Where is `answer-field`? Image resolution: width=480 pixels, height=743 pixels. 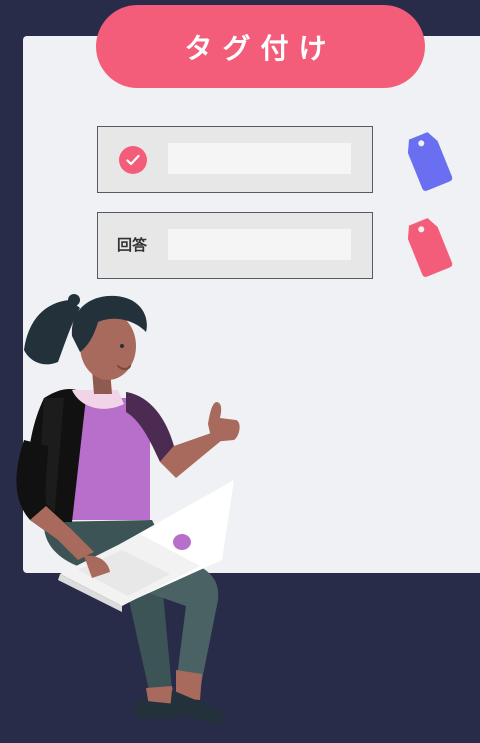 answer-field is located at coordinates (259, 244).